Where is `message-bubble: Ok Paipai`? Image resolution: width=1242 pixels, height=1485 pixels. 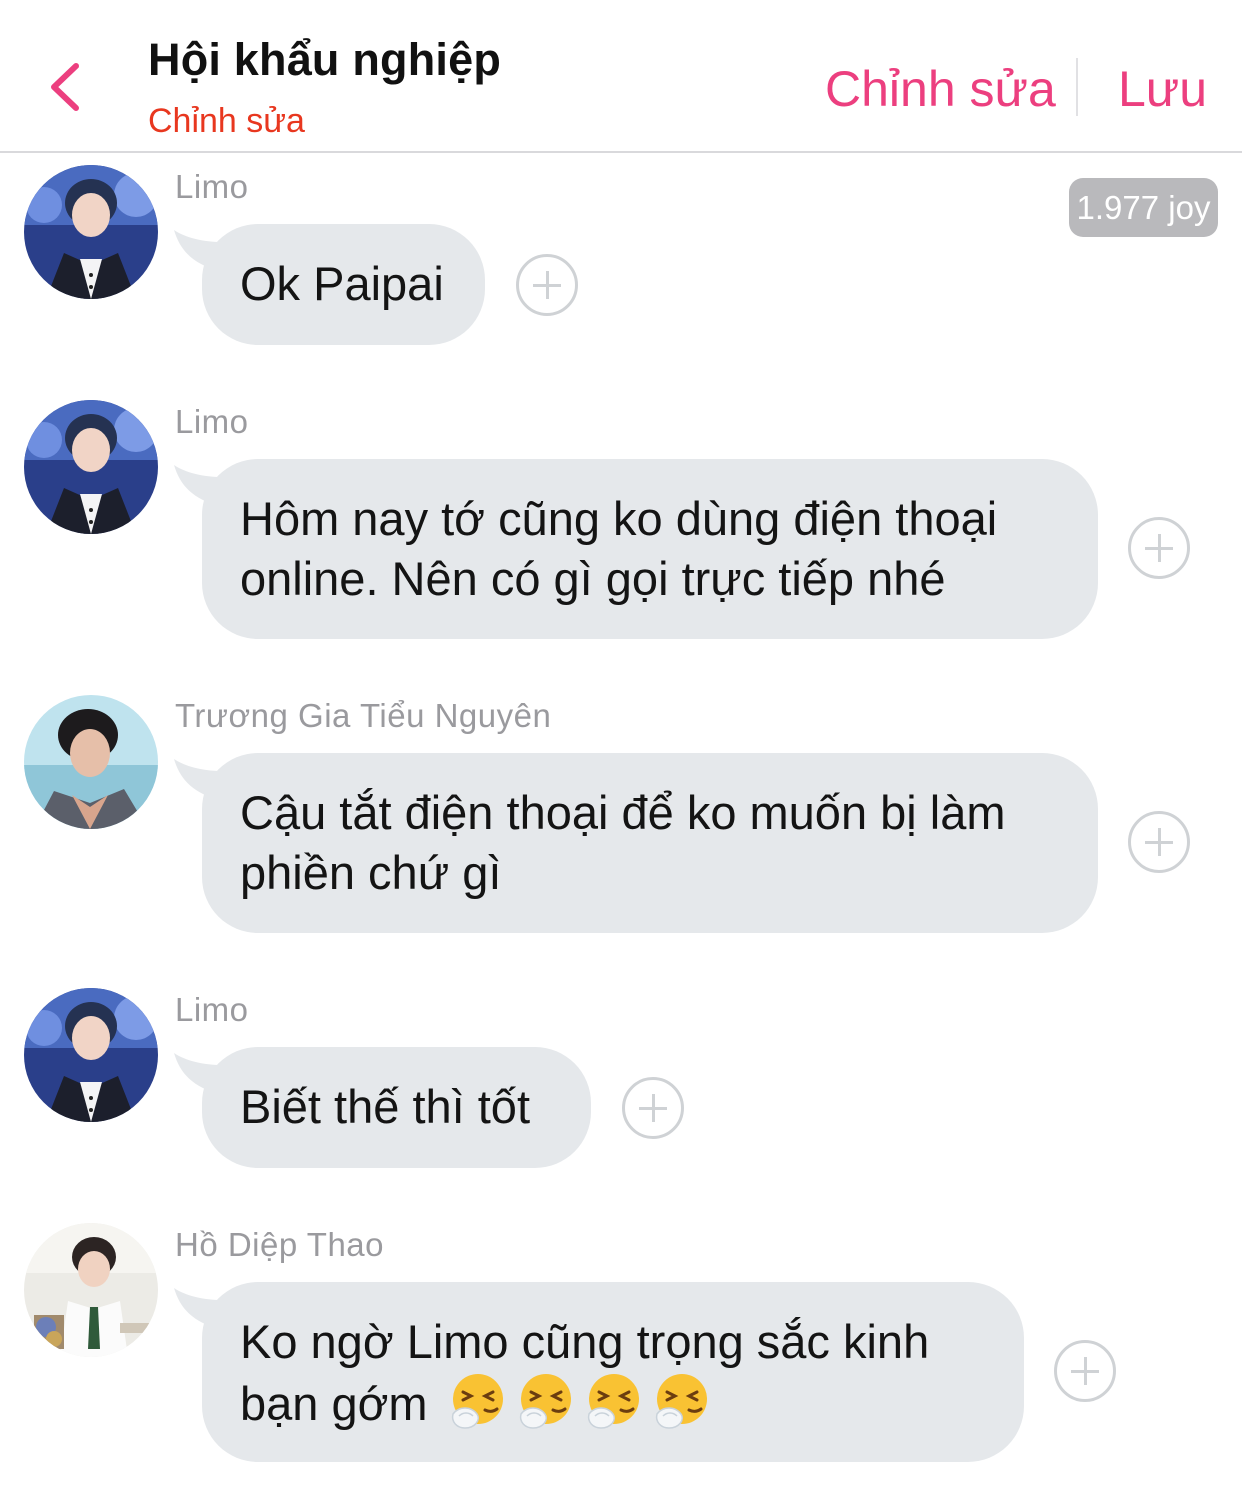 message-bubble: Ok Paipai is located at coordinates (343, 284).